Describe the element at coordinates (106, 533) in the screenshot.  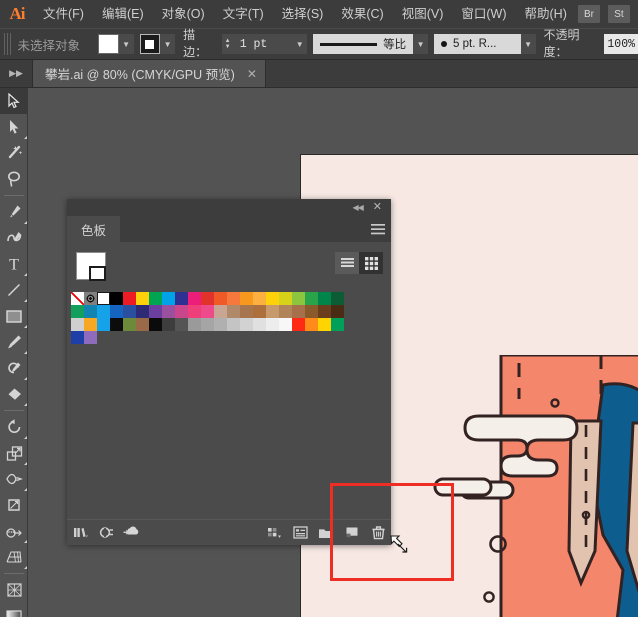
I see `color-group-button` at that location.